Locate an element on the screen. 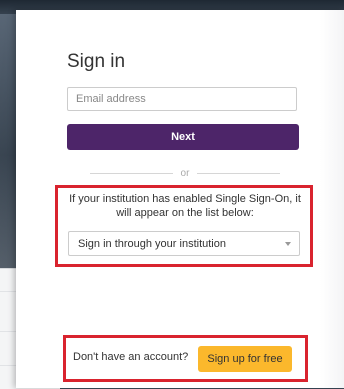 This screenshot has height=389, width=344. chevron-down-icon is located at coordinates (288, 243).